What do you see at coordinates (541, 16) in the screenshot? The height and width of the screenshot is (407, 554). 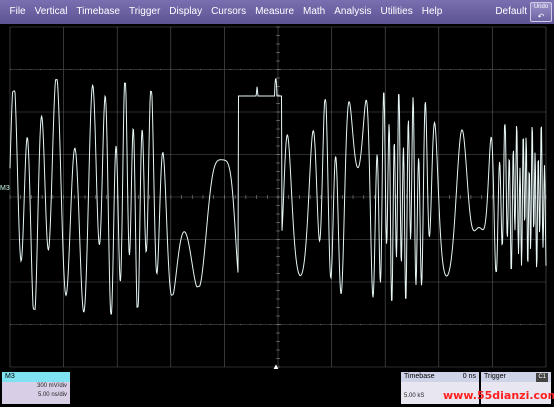 I see `undo-arrow-icon: ↶` at bounding box center [541, 16].